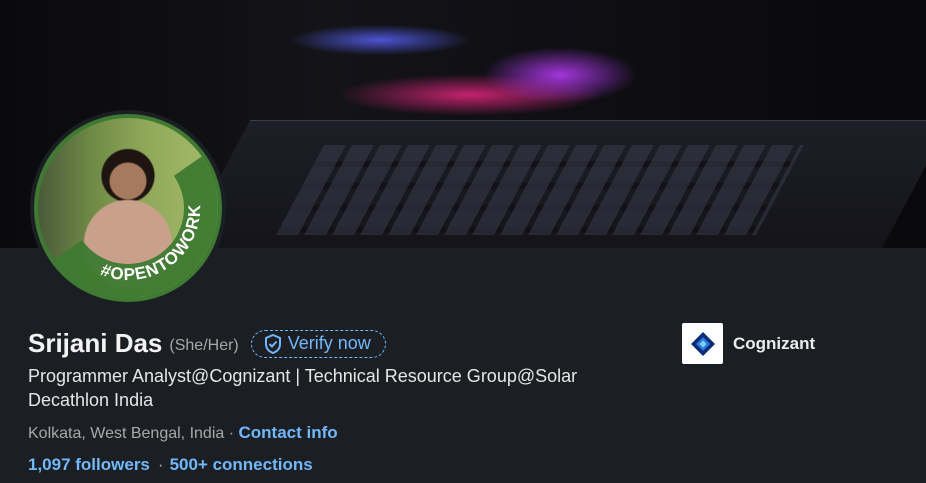 This screenshot has width=926, height=483. I want to click on cognizant-logo-icon, so click(702, 343).